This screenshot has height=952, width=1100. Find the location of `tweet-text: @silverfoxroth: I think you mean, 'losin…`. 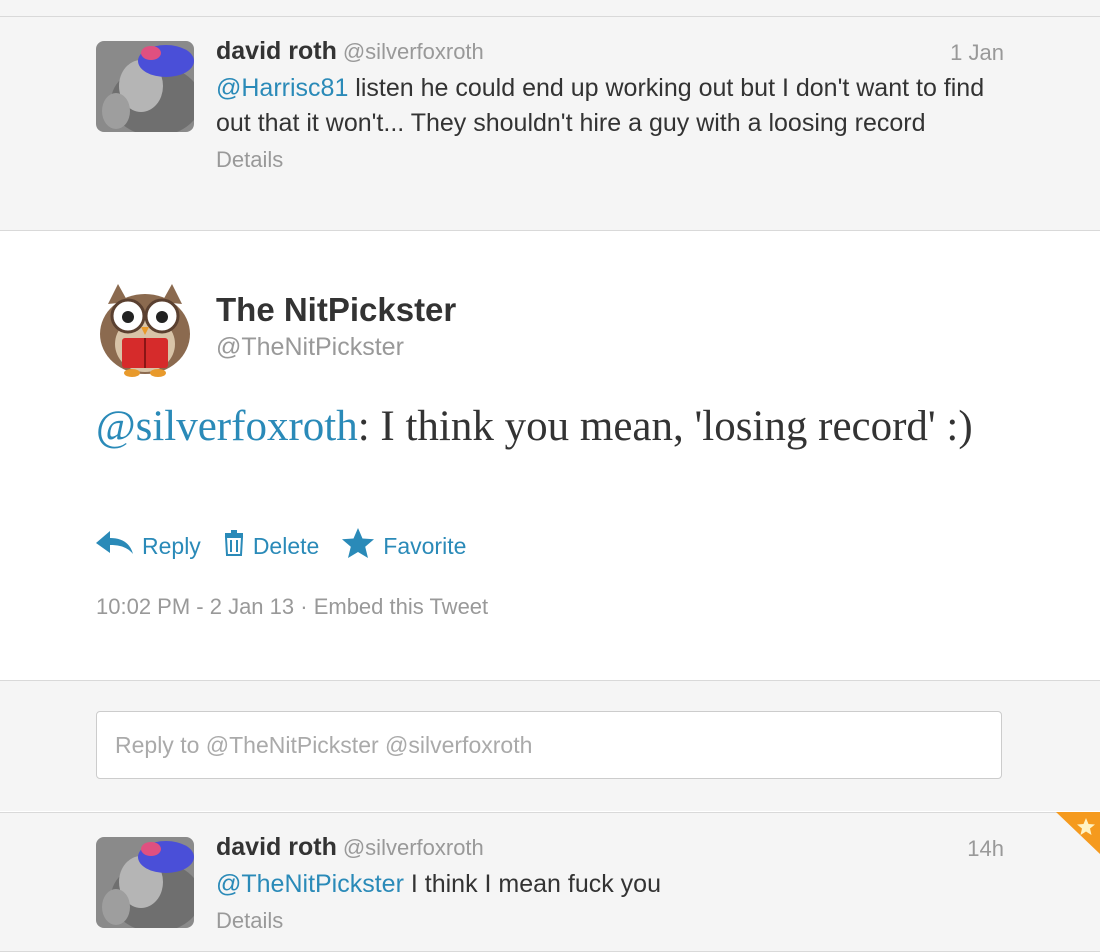

tweet-text: @silverfoxroth: I think you mean, 'losin… is located at coordinates (546, 426).